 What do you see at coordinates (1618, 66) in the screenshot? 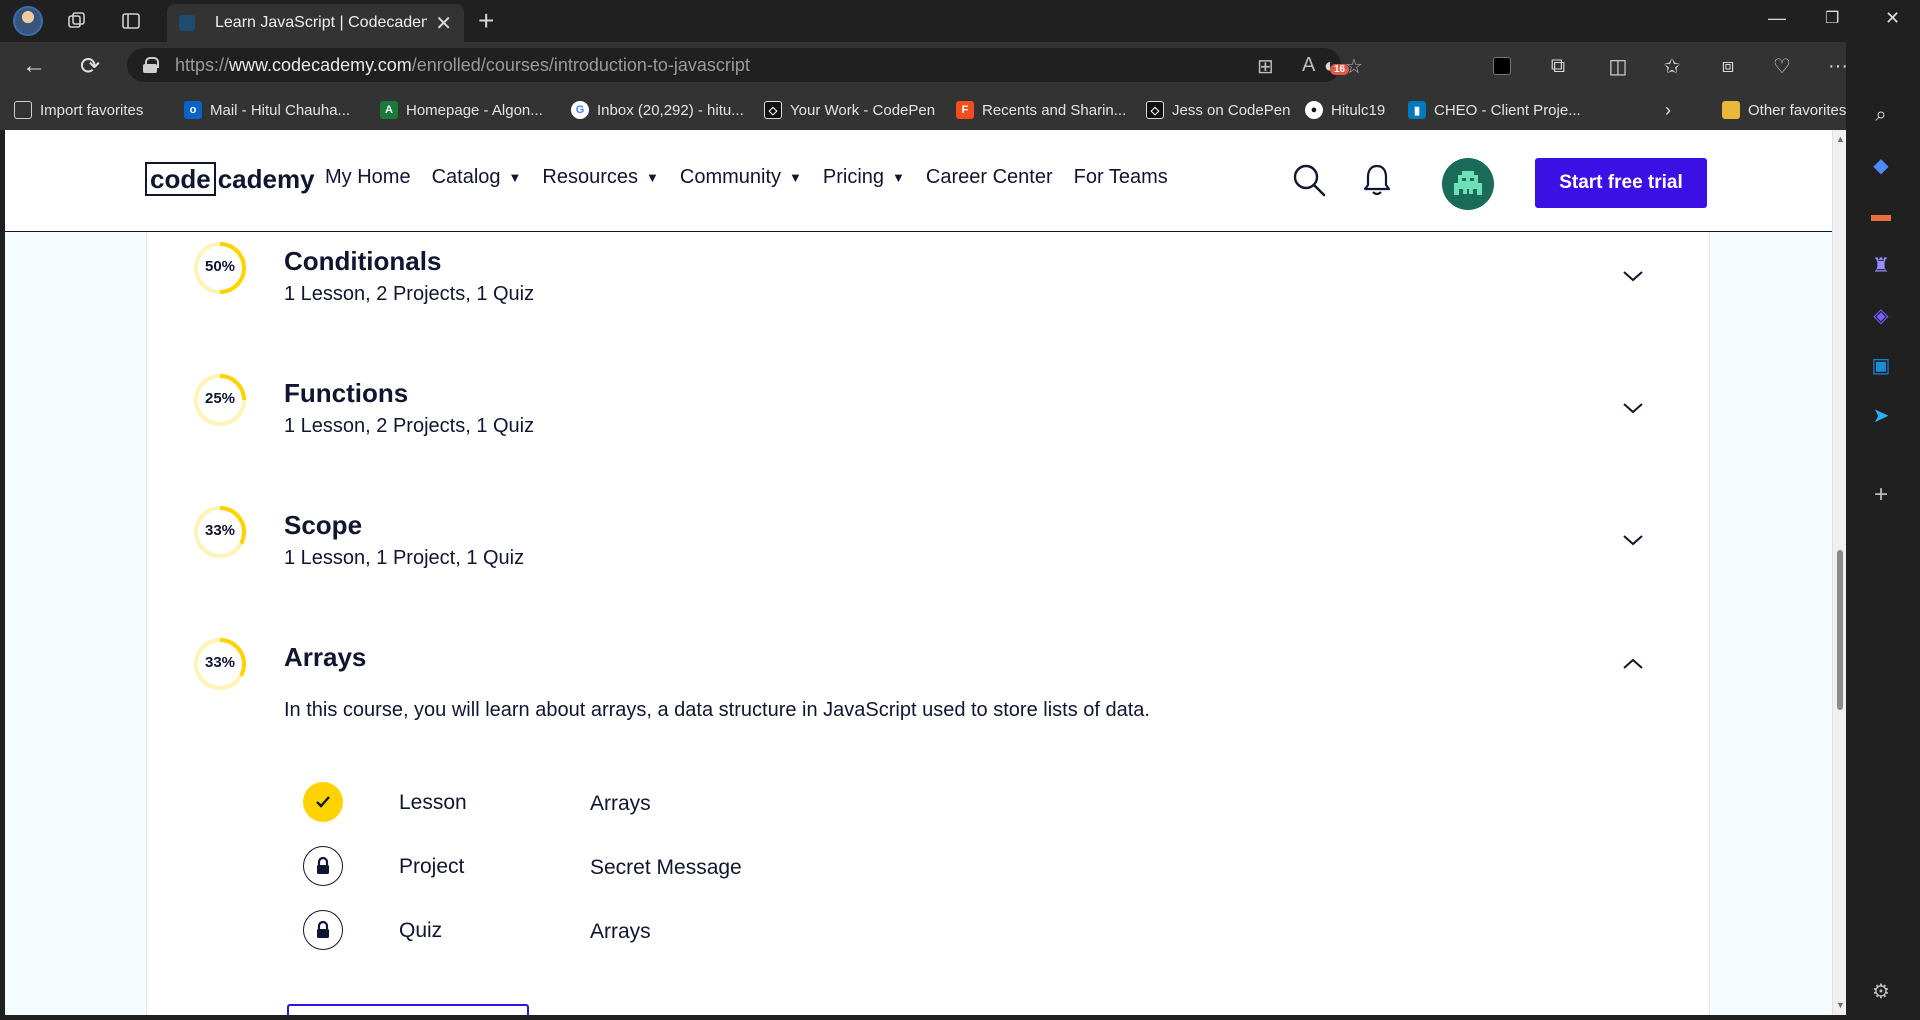
I see `split-screen-icon: ◫` at bounding box center [1618, 66].